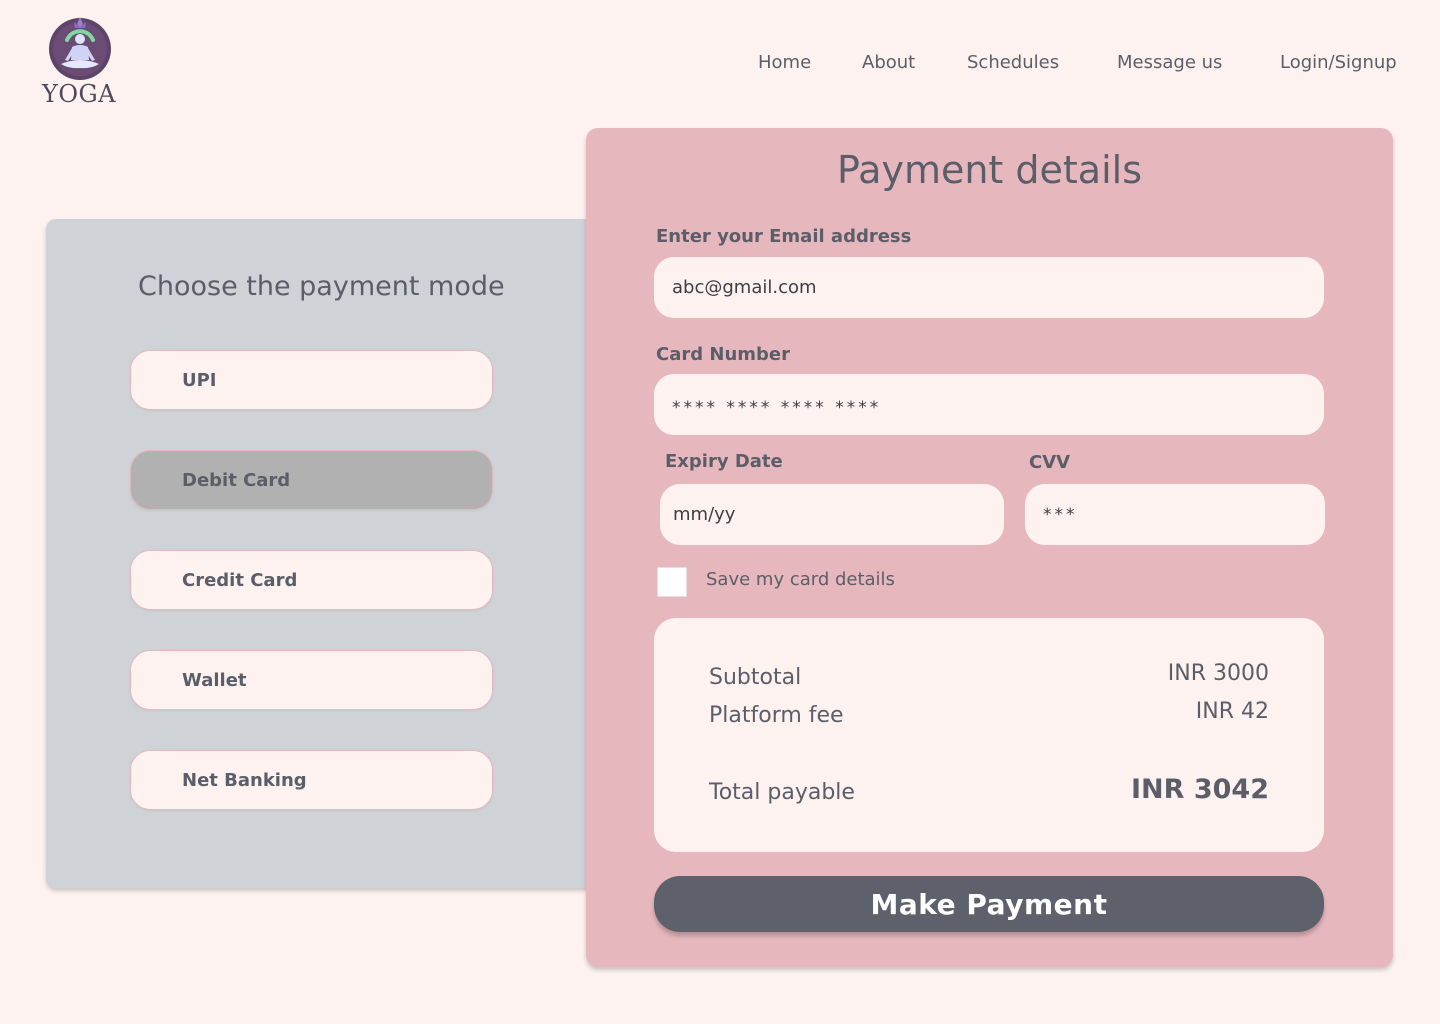 The width and height of the screenshot is (1440, 1024). Describe the element at coordinates (311, 580) in the screenshot. I see `mode-option-credit-card: Credit Card` at that location.